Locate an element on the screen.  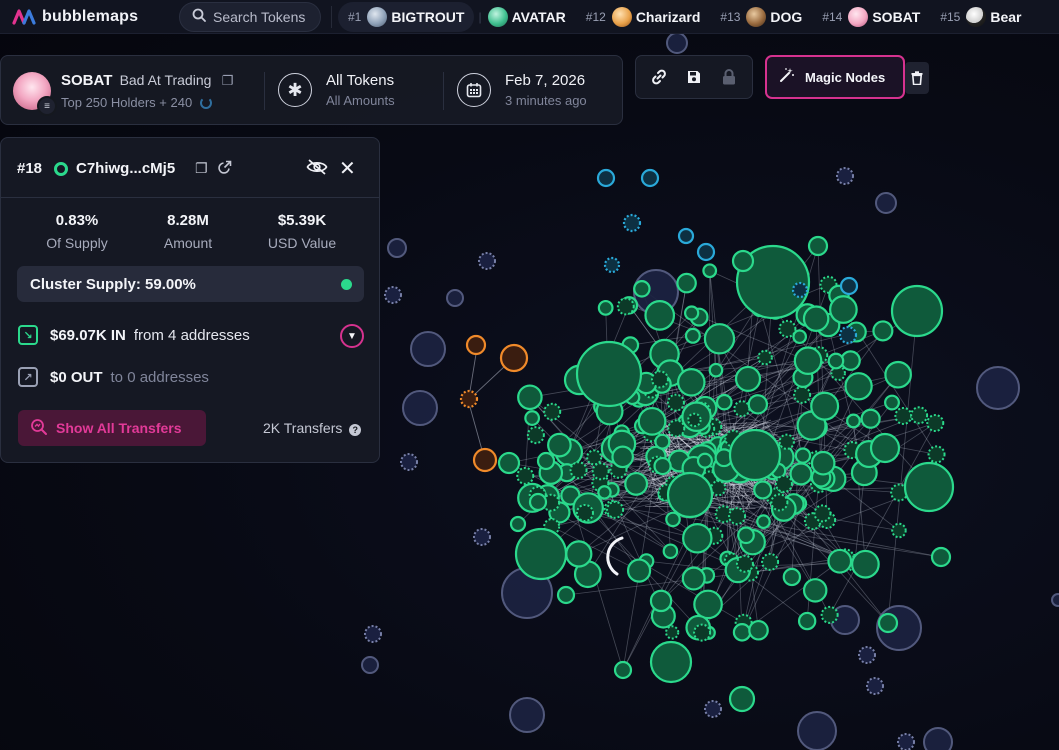
token-avatar: ≡ is located at coordinates (35, 94).